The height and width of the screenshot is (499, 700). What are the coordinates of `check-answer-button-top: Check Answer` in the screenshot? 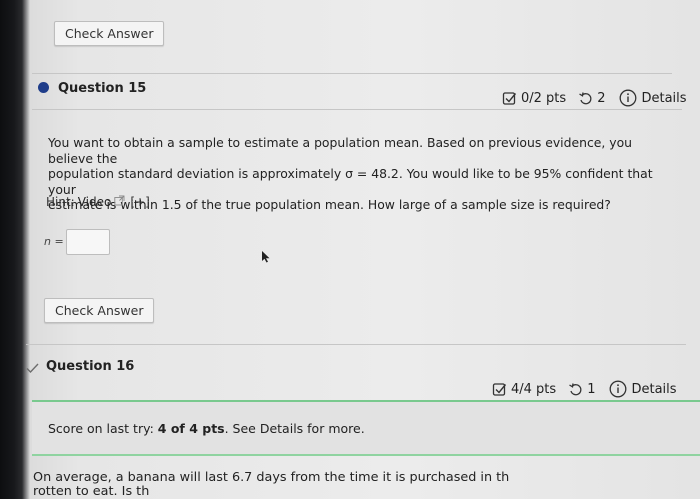 It's located at (109, 33).